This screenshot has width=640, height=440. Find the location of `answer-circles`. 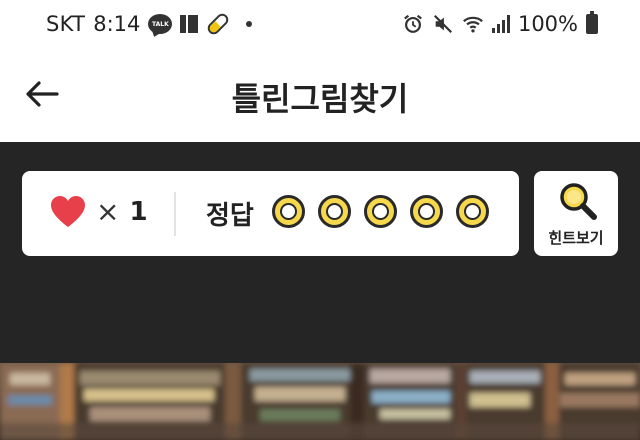

answer-circles is located at coordinates (380, 211).